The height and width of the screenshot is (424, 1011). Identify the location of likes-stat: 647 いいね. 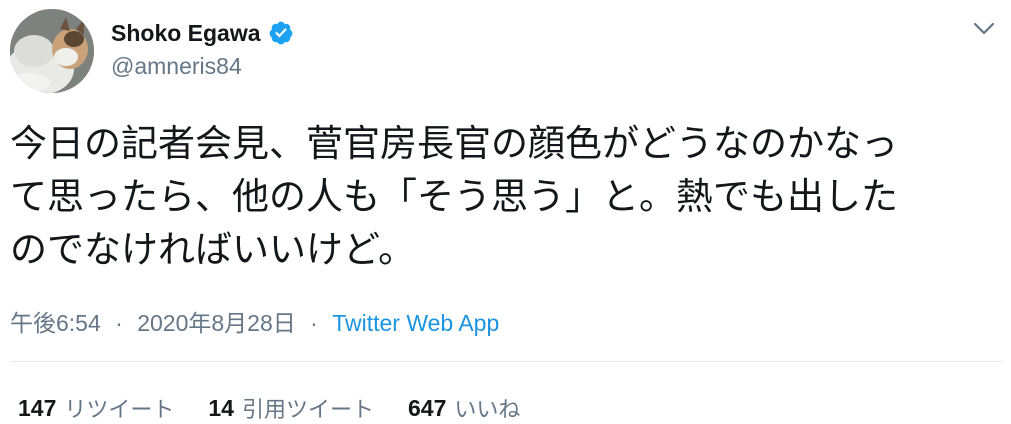
(464, 408).